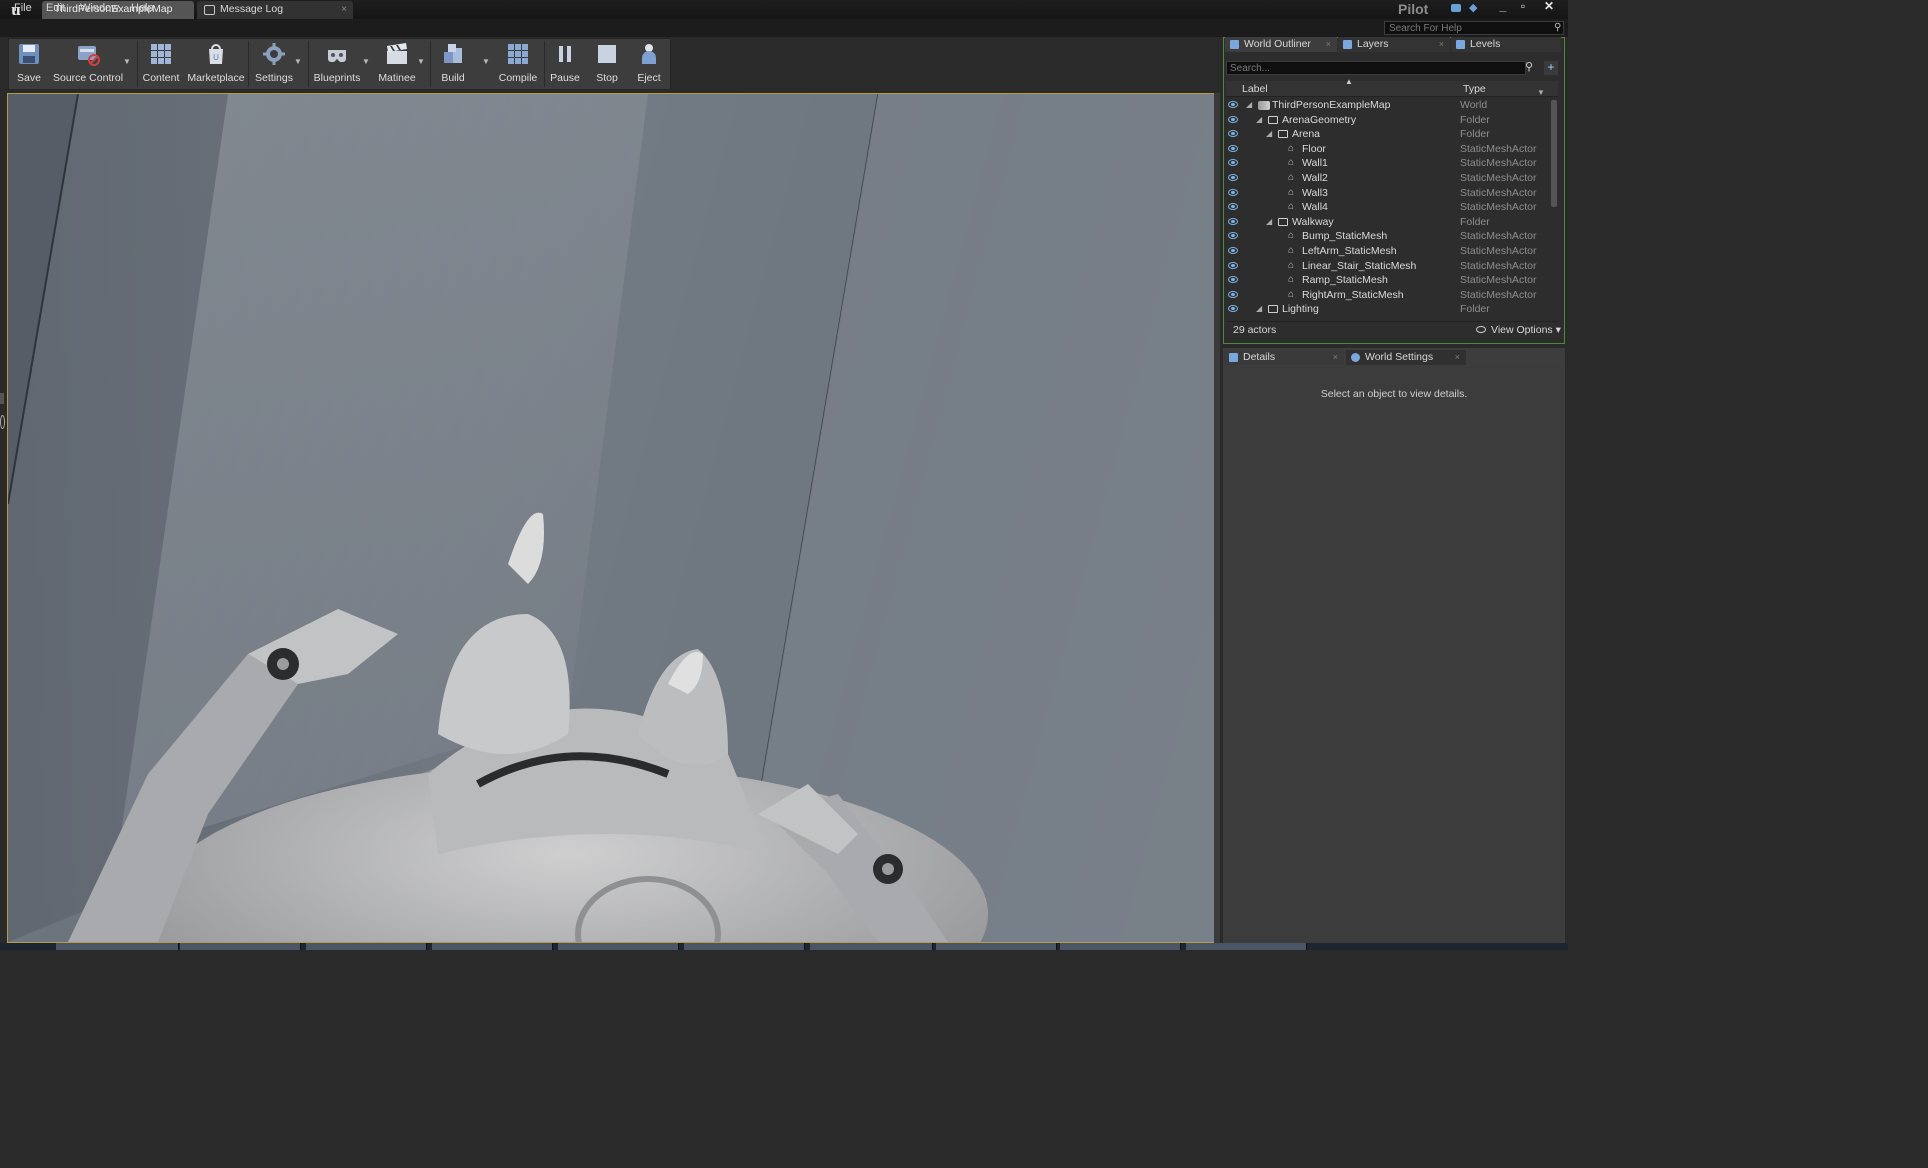  Describe the element at coordinates (216, 64) in the screenshot. I see `marketplace-button: U Marketplace` at that location.